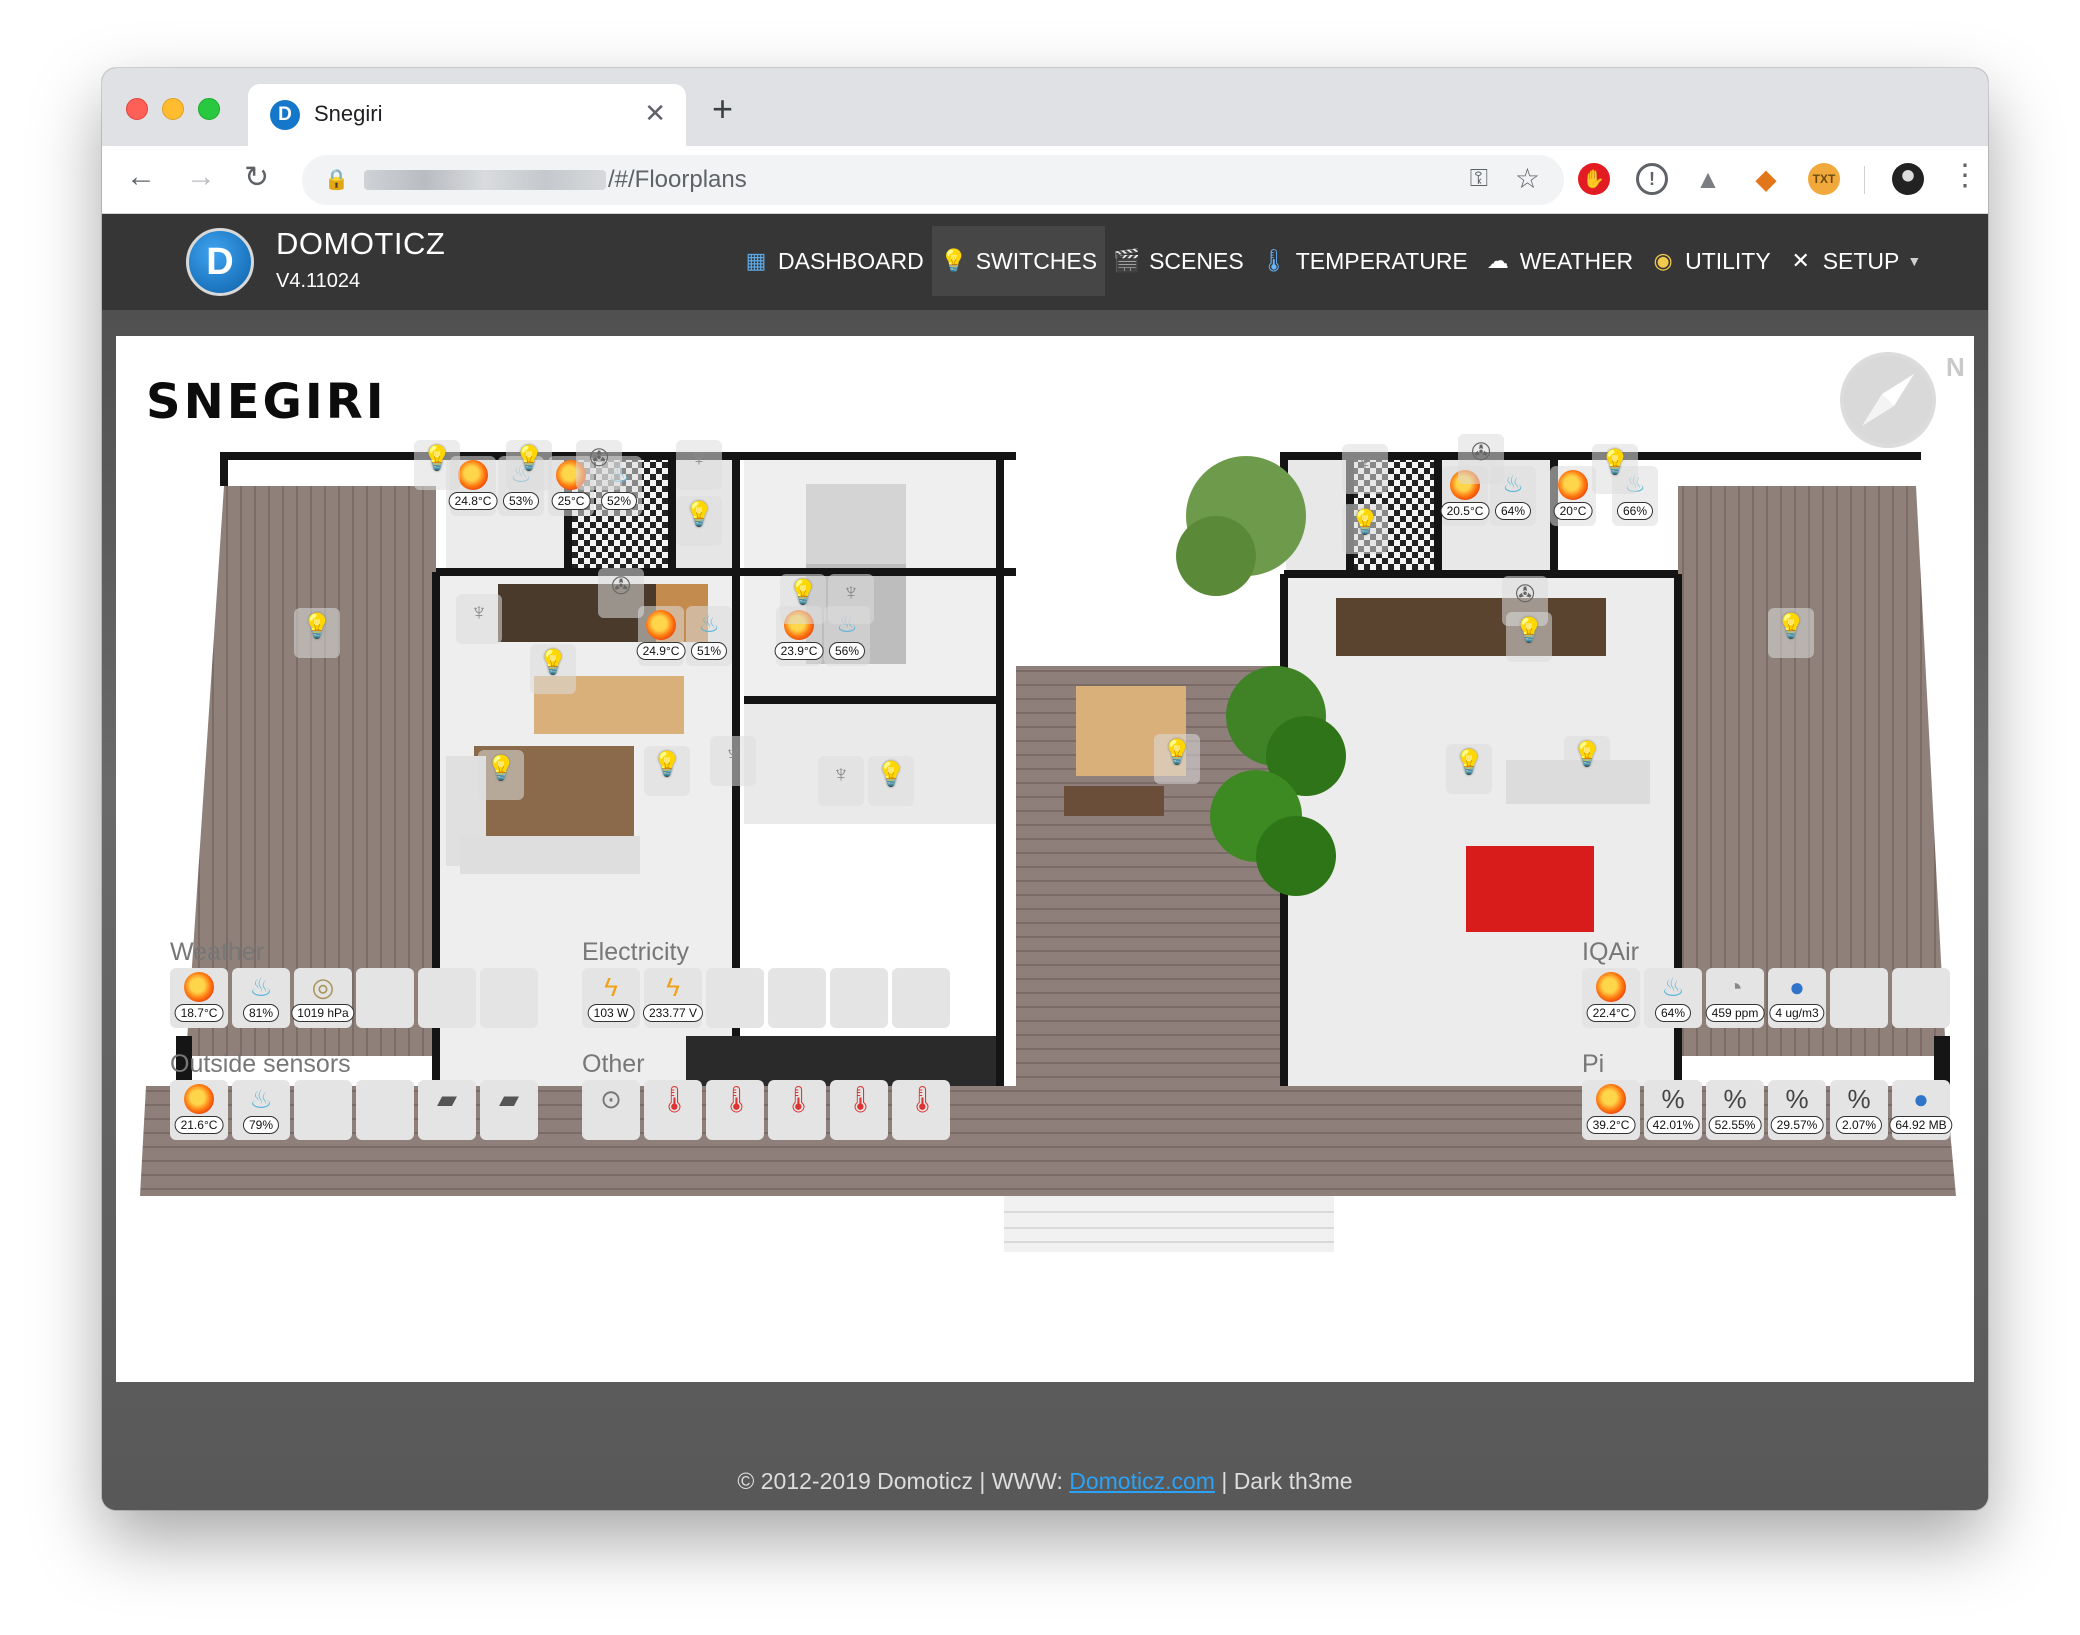  What do you see at coordinates (1178, 261) in the screenshot?
I see `nav-scenes: 🎬 SCENES` at bounding box center [1178, 261].